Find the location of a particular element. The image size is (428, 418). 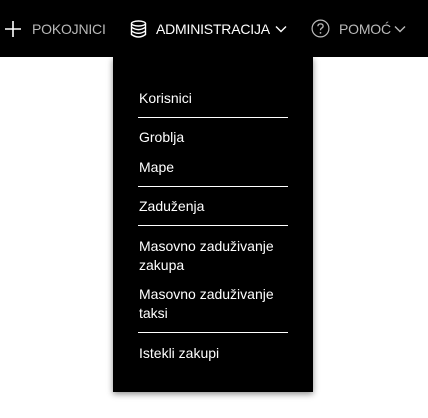

top-navbar: POKOJNICI ADMINISTRACIJA POMOĆ is located at coordinates (214, 28).